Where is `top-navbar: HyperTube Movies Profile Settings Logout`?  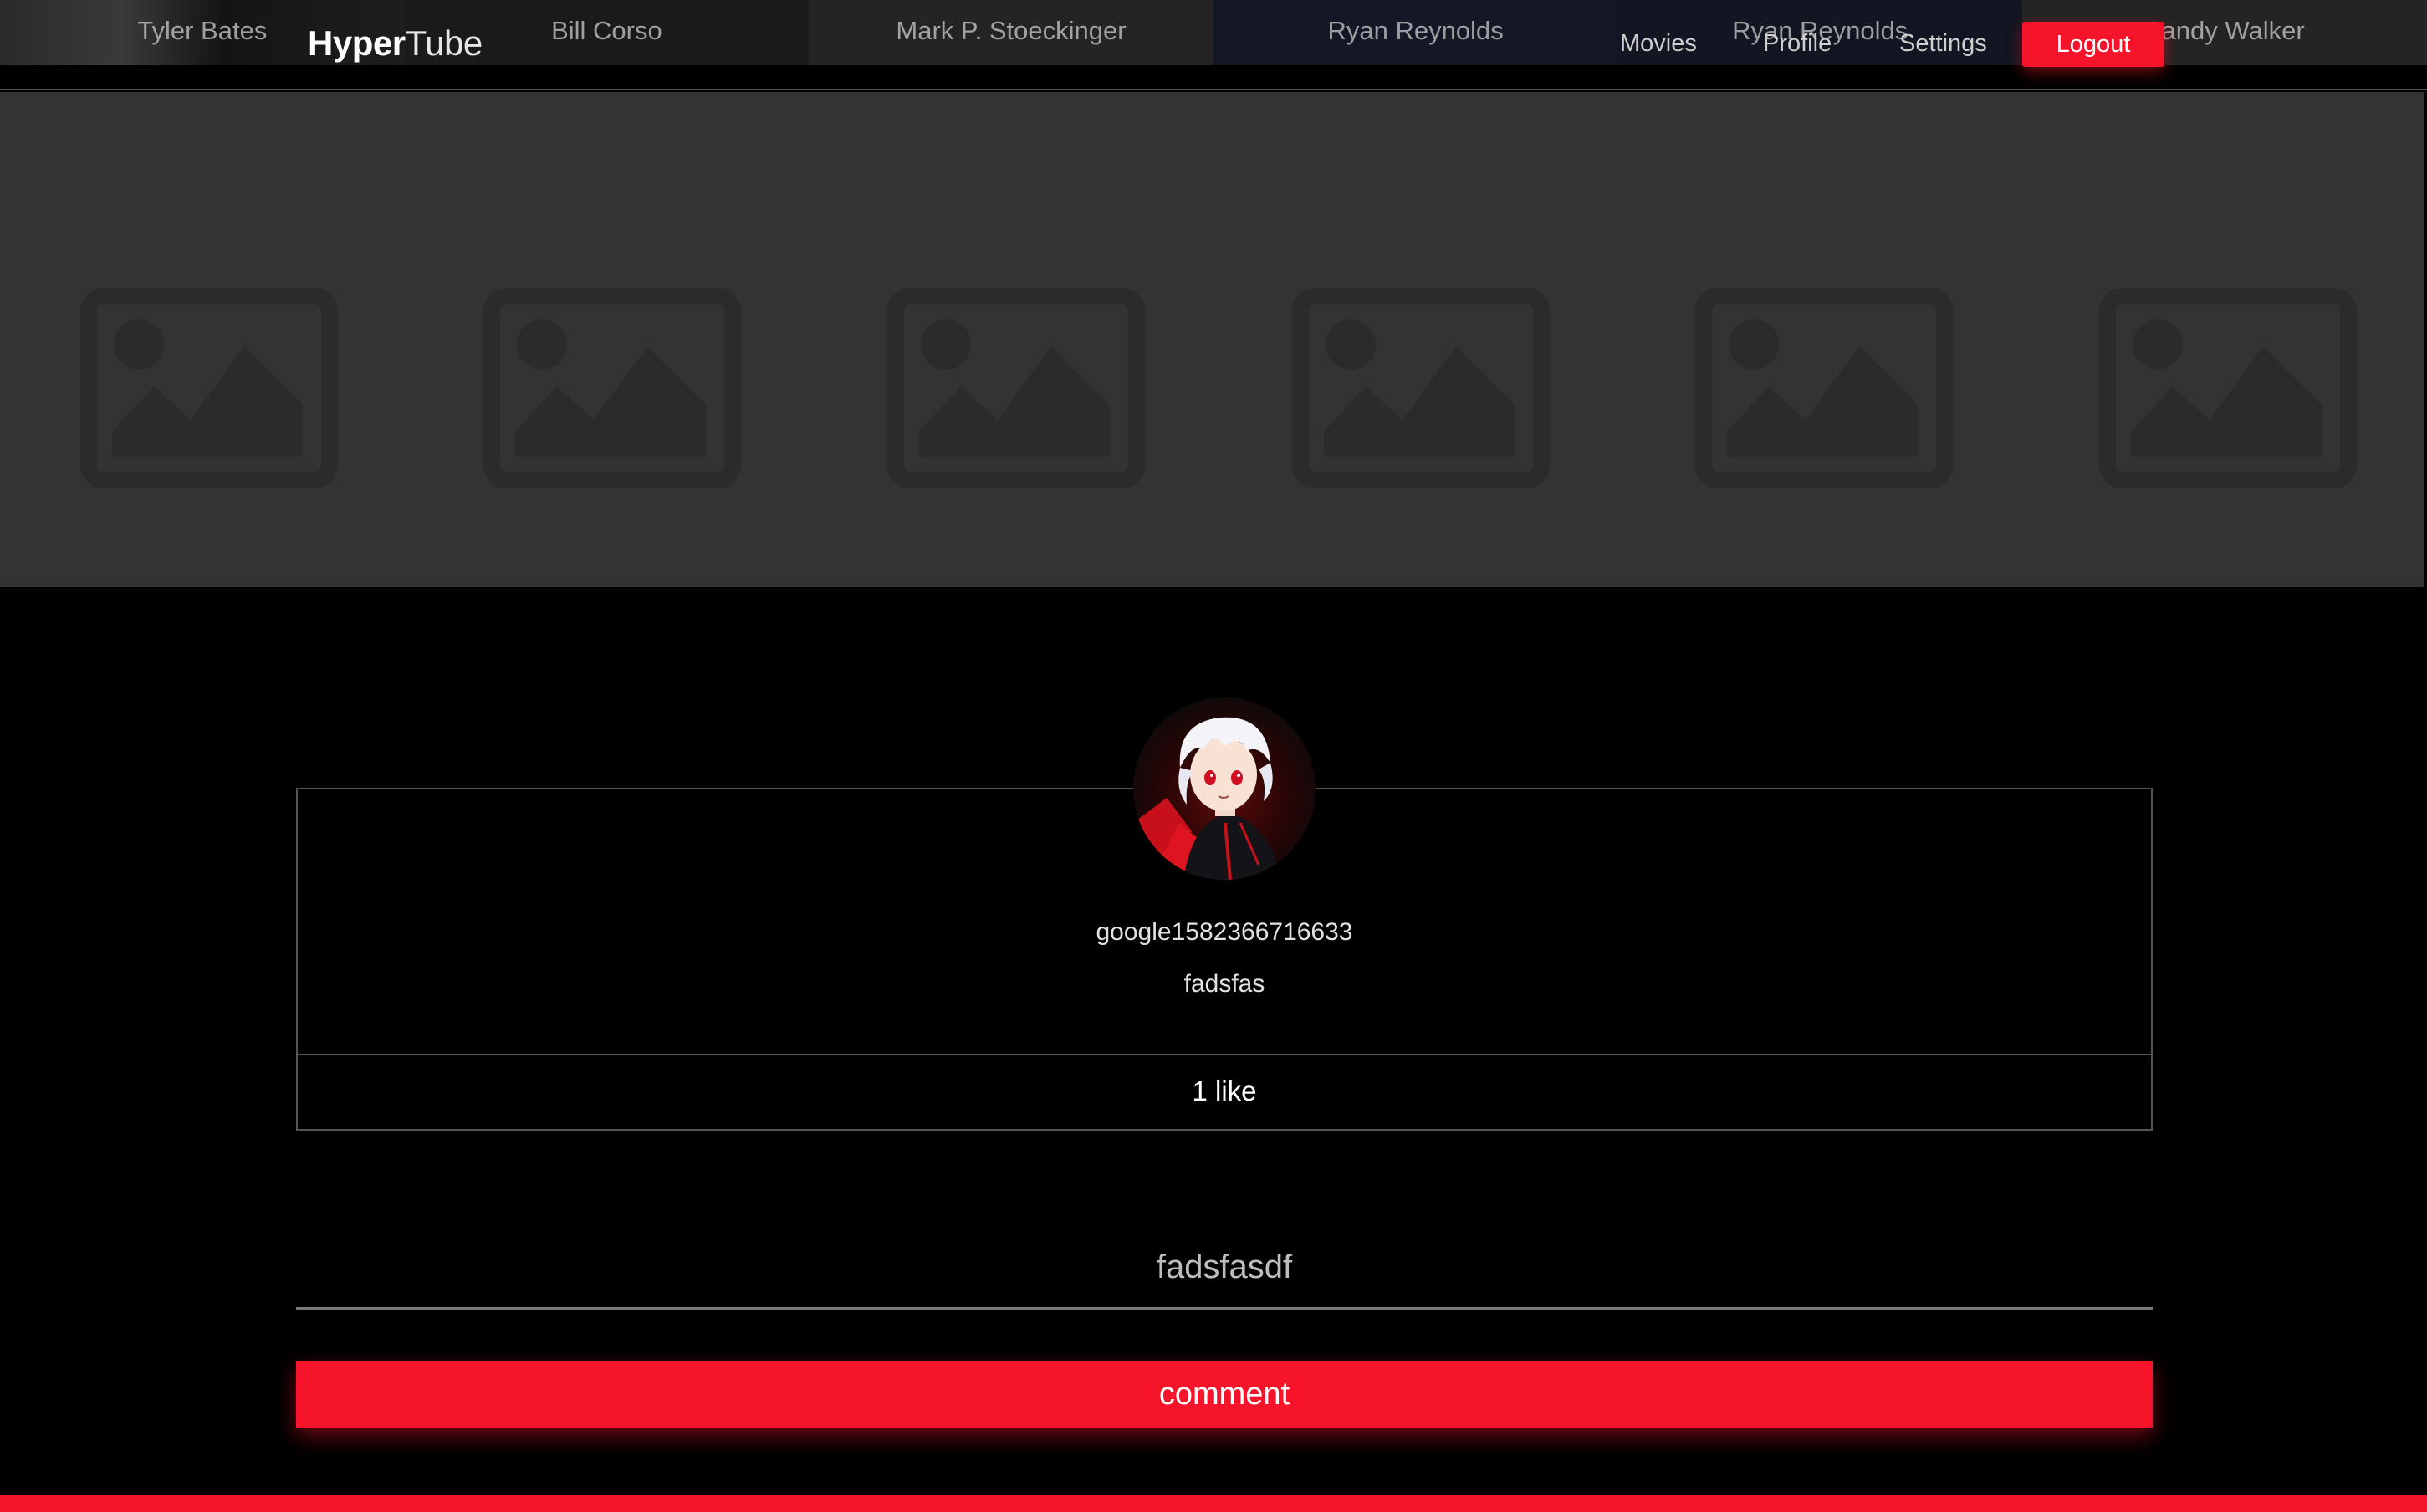 top-navbar: HyperTube Movies Profile Settings Logout is located at coordinates (1213, 45).